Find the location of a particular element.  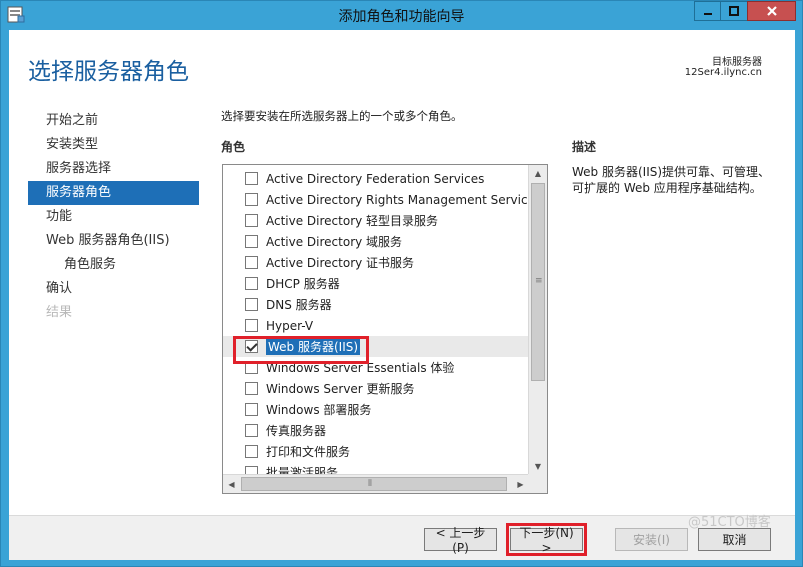

role-list-item: Active Directory 证书服务 is located at coordinates (376, 262).